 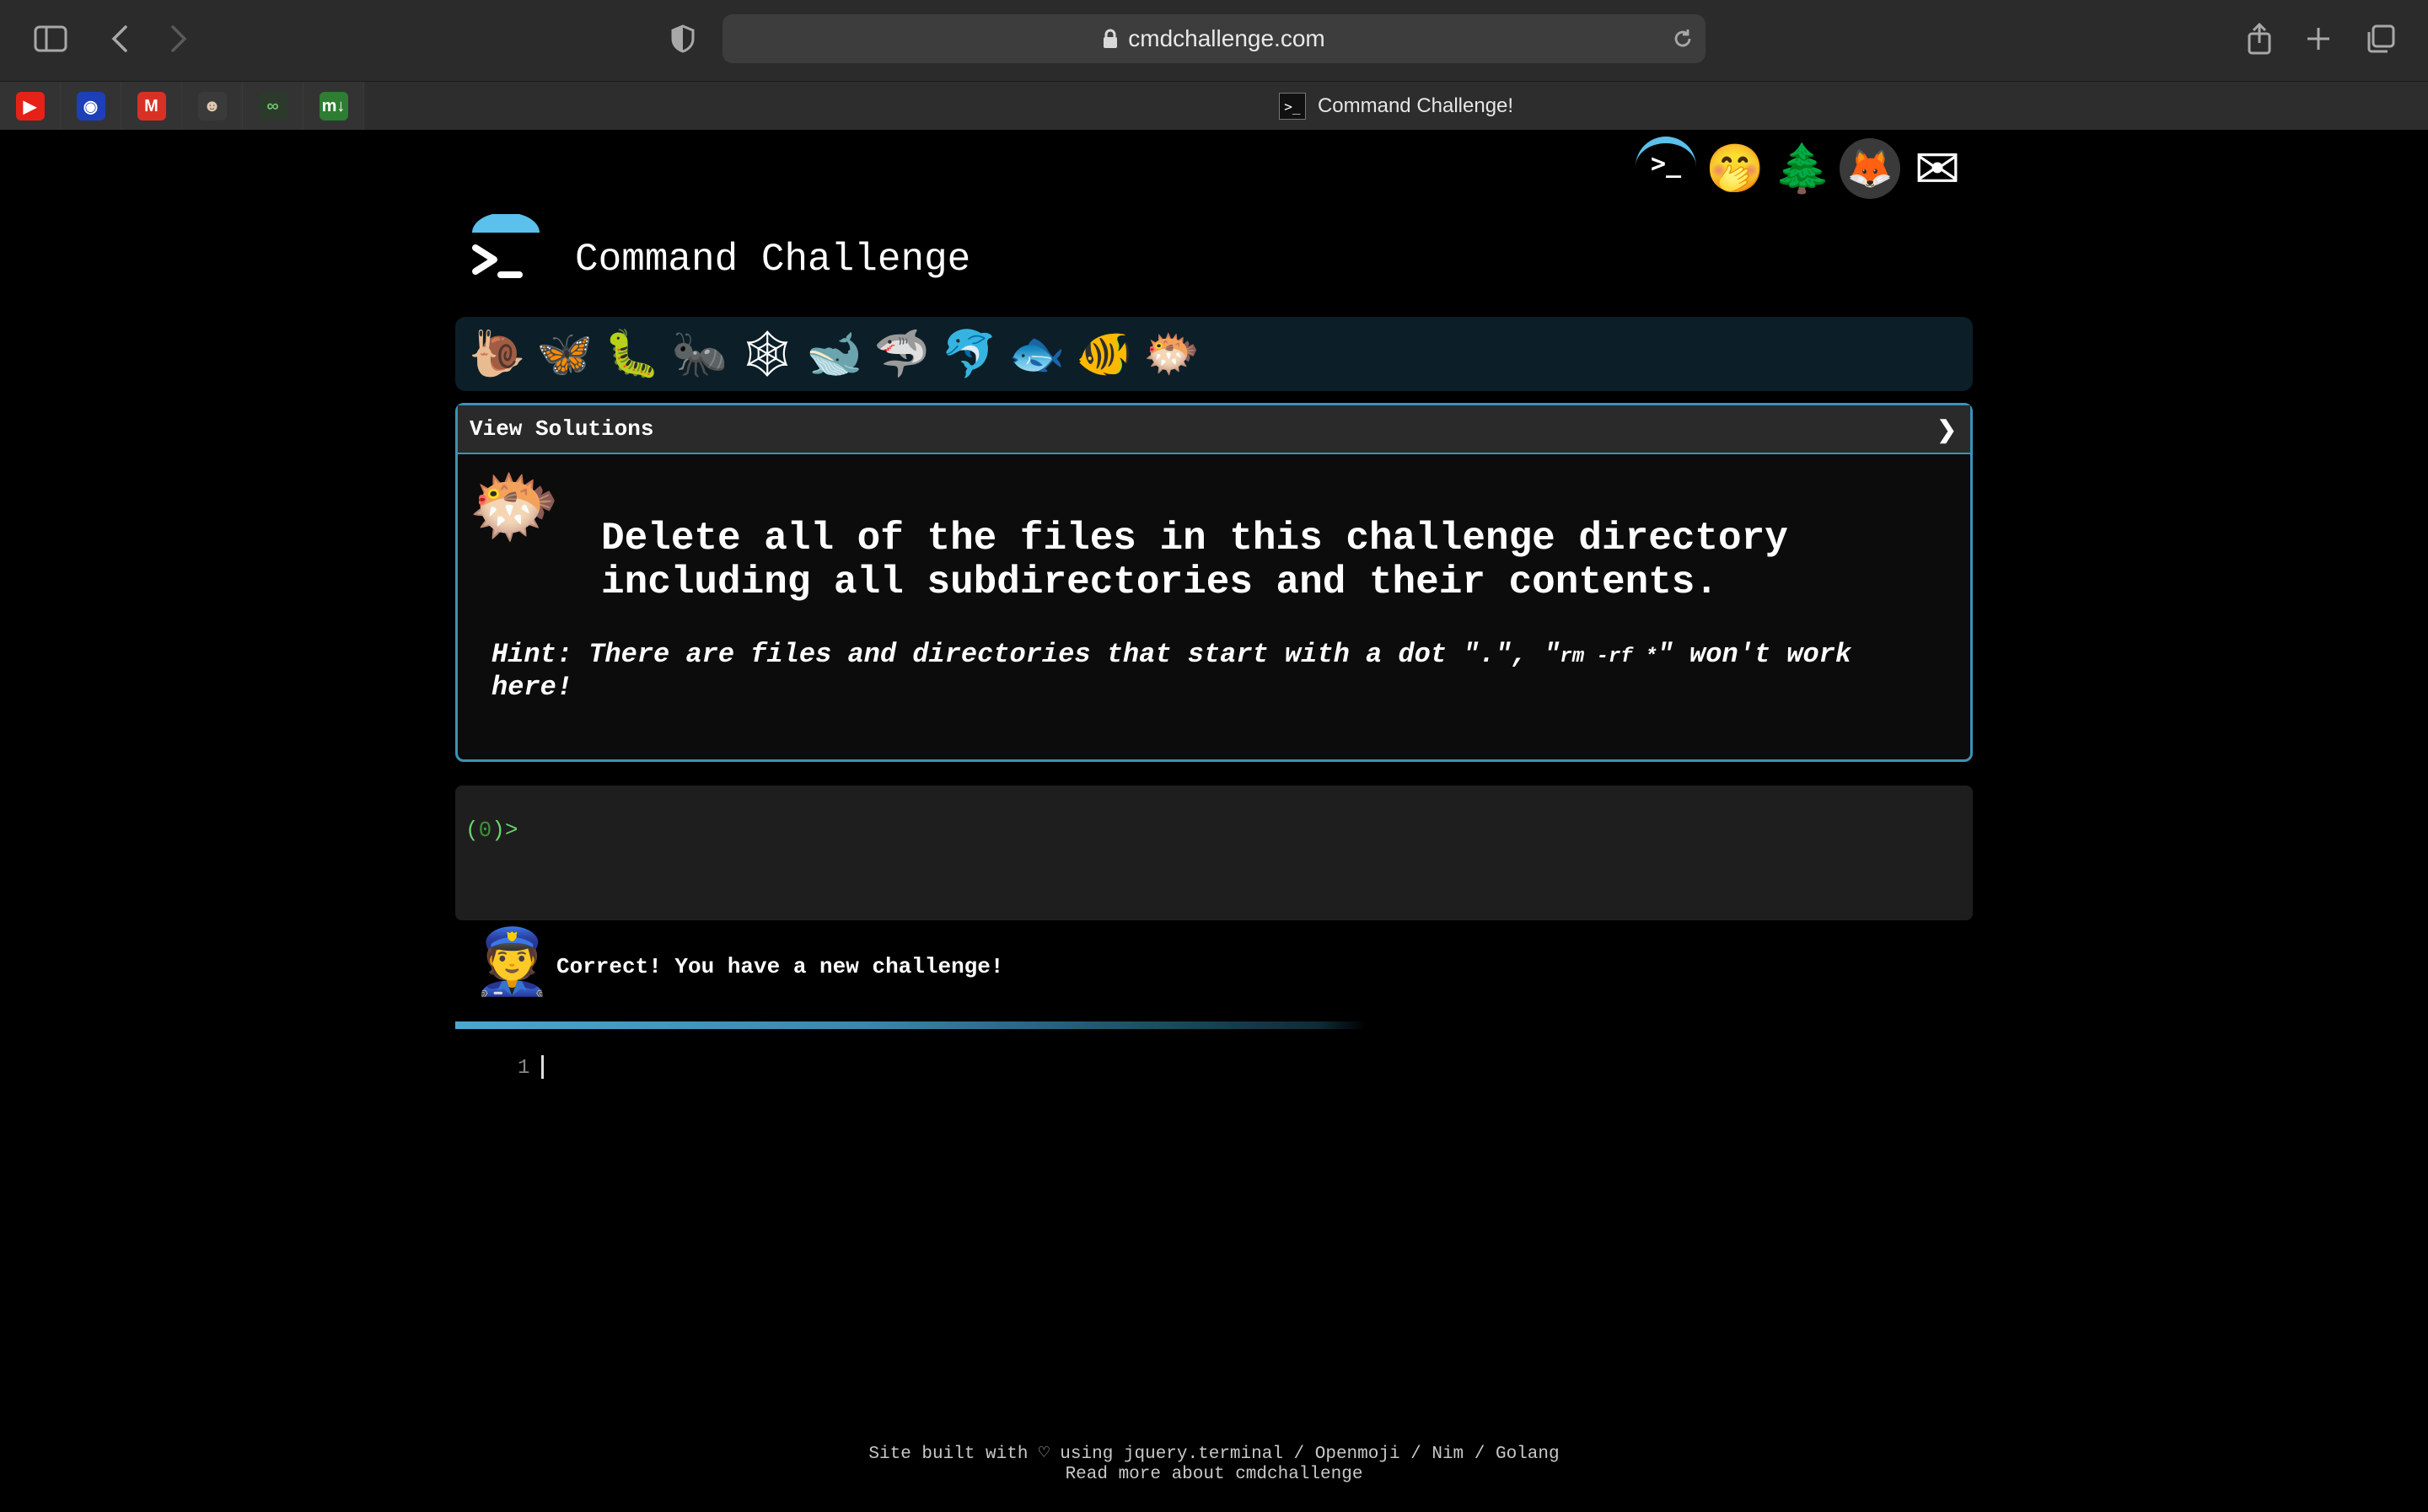 What do you see at coordinates (1735, 168) in the screenshot?
I see `shush-face-icon: 🤭` at bounding box center [1735, 168].